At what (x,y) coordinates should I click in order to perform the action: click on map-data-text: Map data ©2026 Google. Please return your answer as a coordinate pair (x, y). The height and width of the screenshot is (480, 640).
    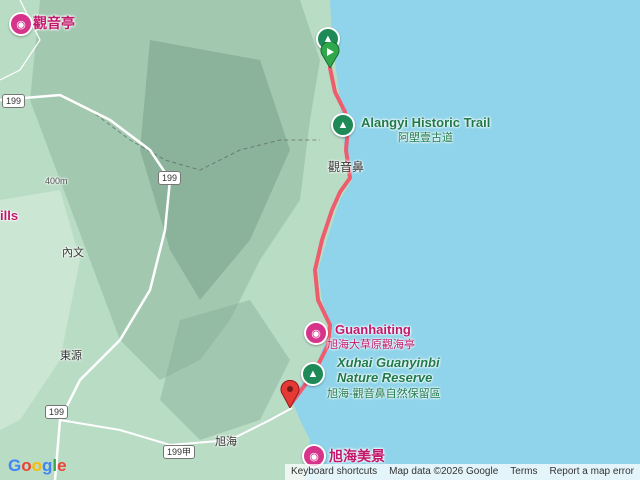
    Looking at the image, I should click on (444, 471).